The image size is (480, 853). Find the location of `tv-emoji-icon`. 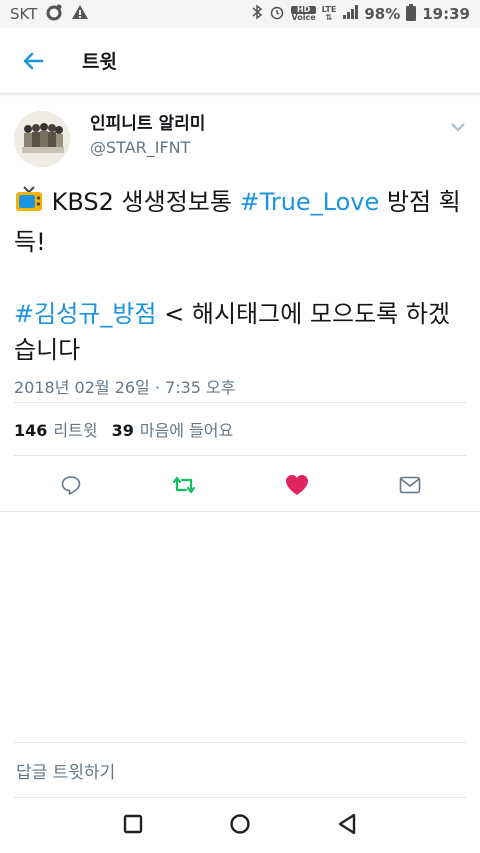

tv-emoji-icon is located at coordinates (29, 204).